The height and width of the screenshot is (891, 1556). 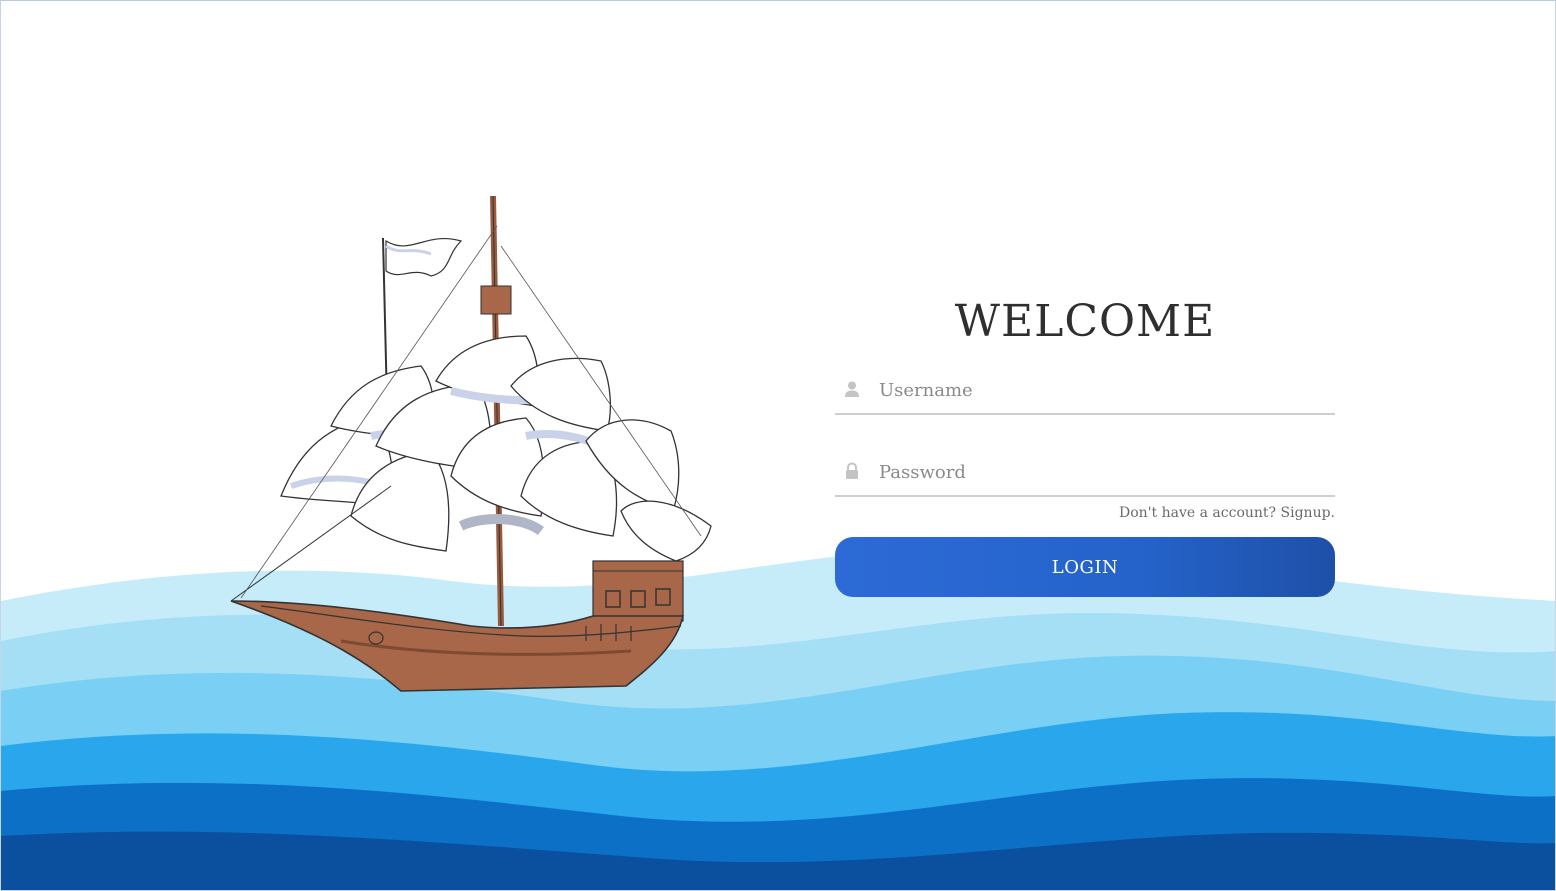 What do you see at coordinates (1085, 567) in the screenshot?
I see `login-button: LOGIN` at bounding box center [1085, 567].